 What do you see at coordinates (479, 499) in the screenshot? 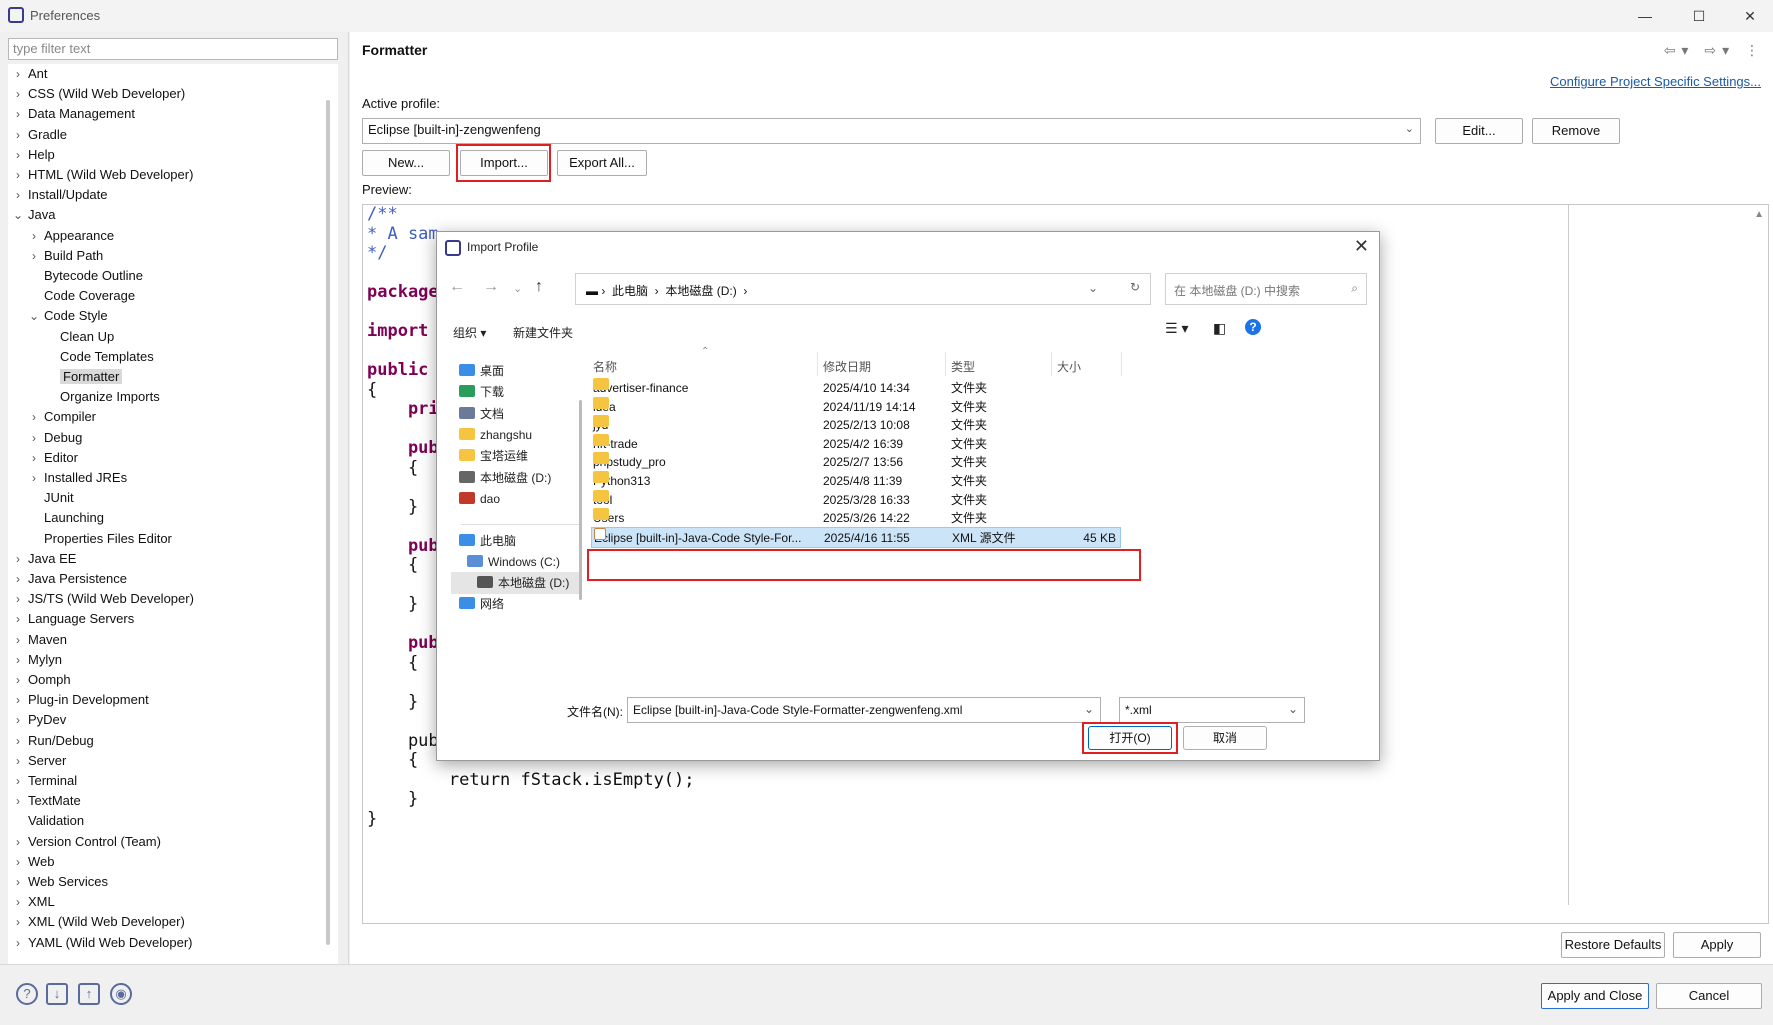
I see `nav-pane-item: dao` at bounding box center [479, 499].